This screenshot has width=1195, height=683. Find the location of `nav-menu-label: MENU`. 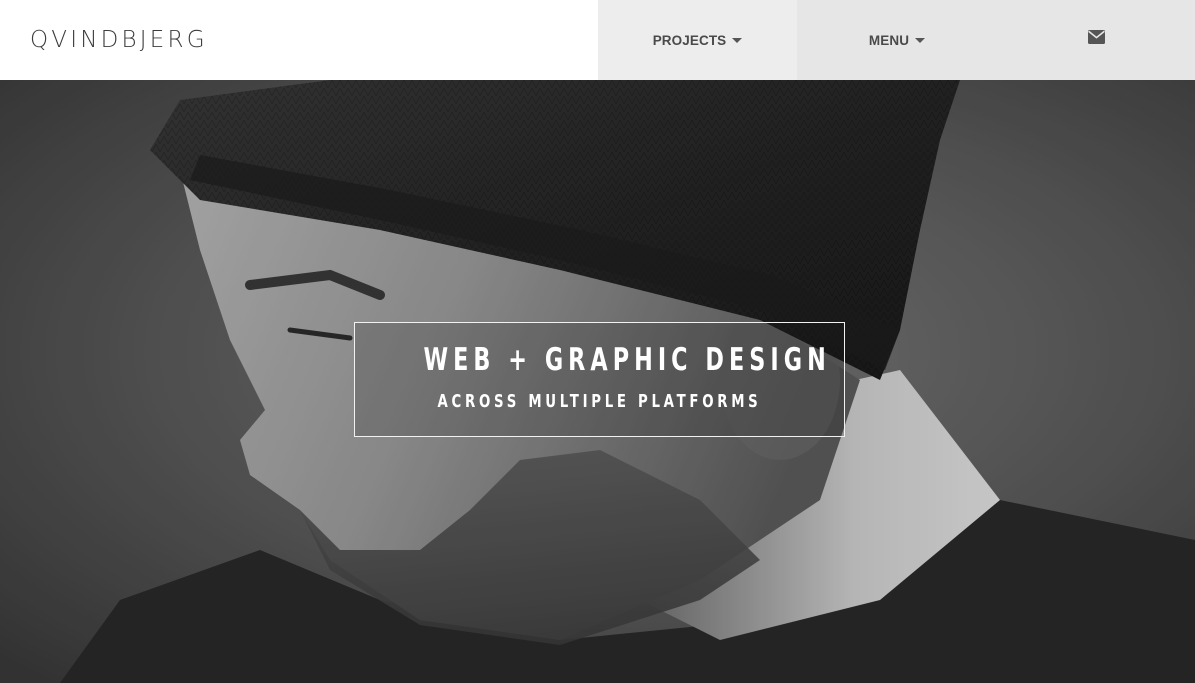

nav-menu-label: MENU is located at coordinates (889, 40).